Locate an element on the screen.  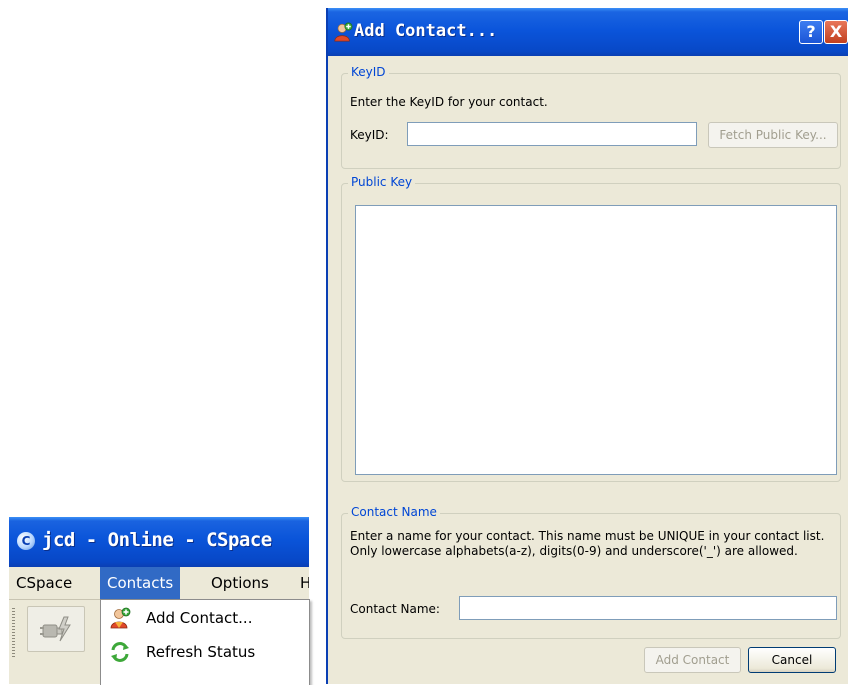
menu-bar: CSpace Contacts Options H is located at coordinates (159, 583).